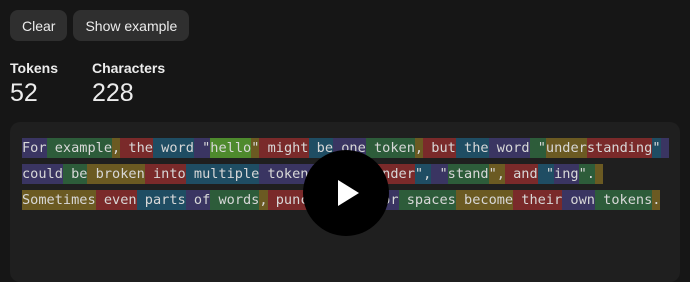  I want to click on token: words, so click(235, 200).